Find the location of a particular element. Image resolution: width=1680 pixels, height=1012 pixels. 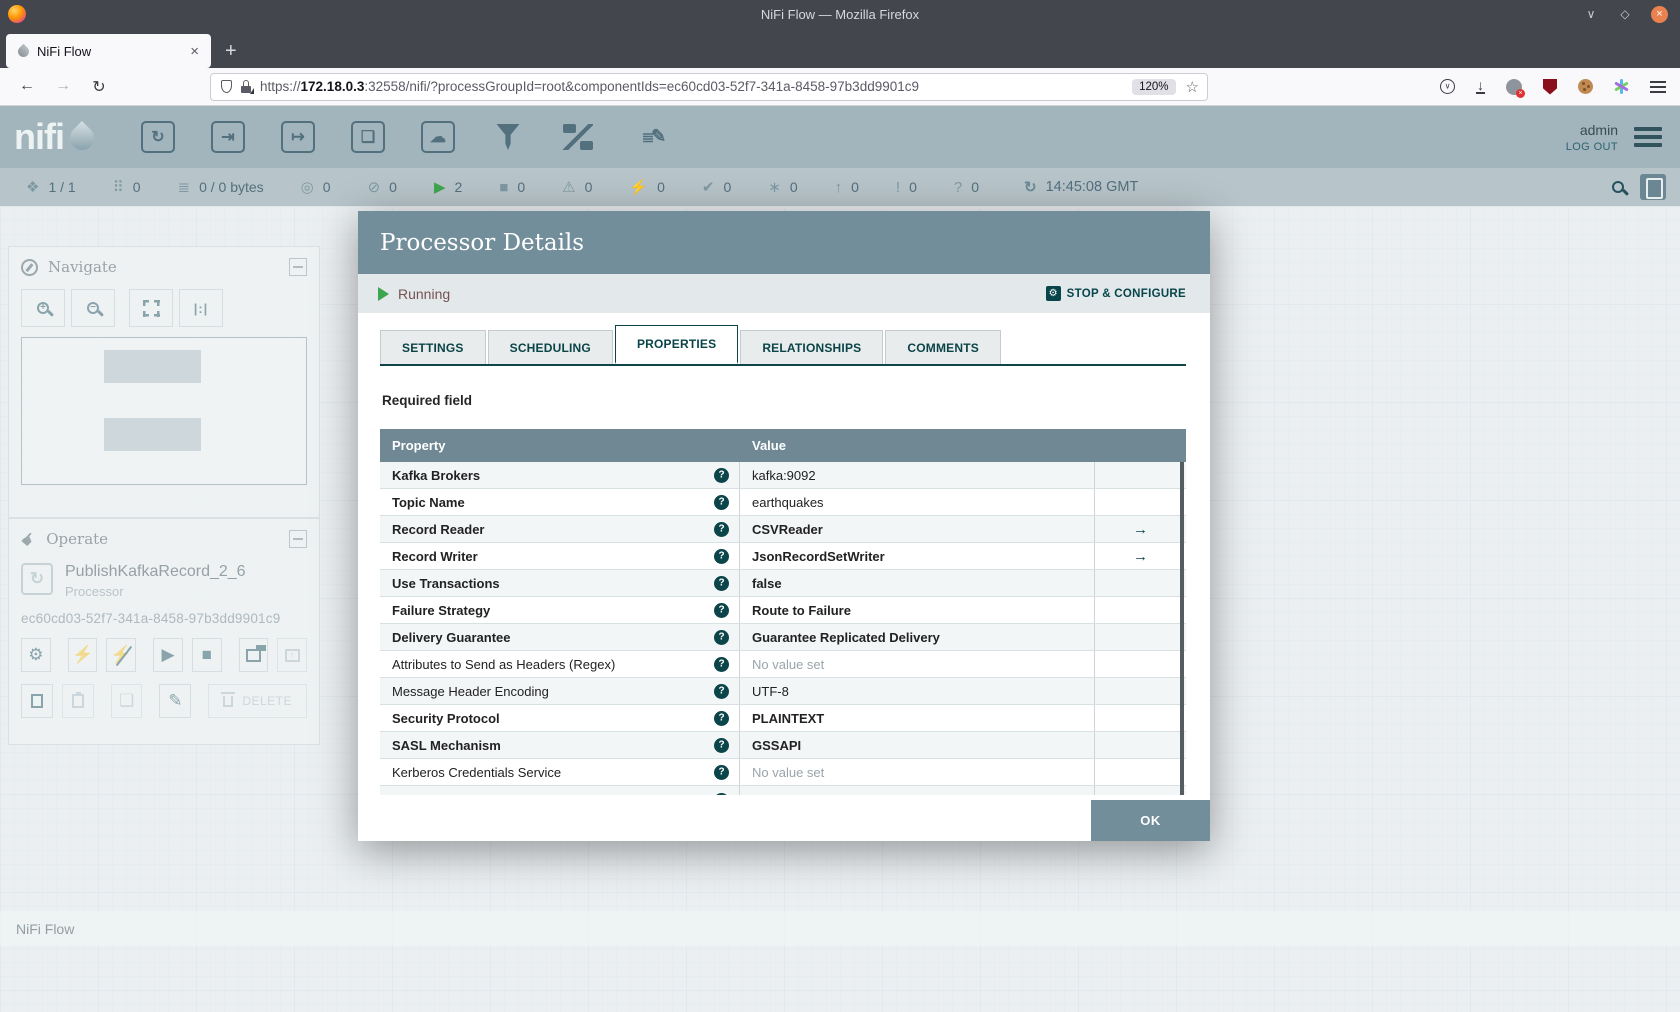

dialog-tab: SCHEDULING is located at coordinates (550, 347).